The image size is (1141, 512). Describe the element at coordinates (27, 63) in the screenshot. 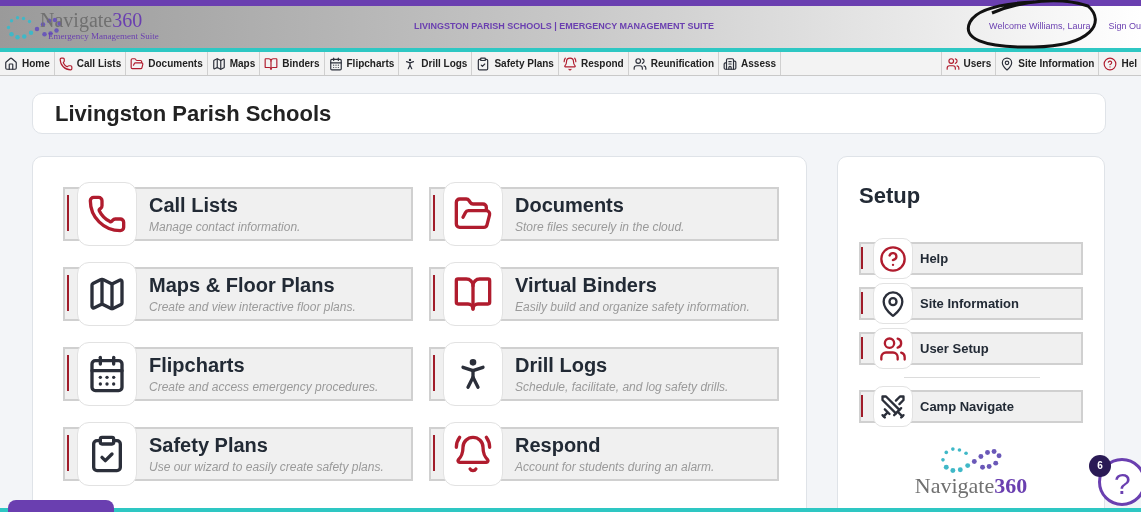

I see `nav-item: Home` at that location.